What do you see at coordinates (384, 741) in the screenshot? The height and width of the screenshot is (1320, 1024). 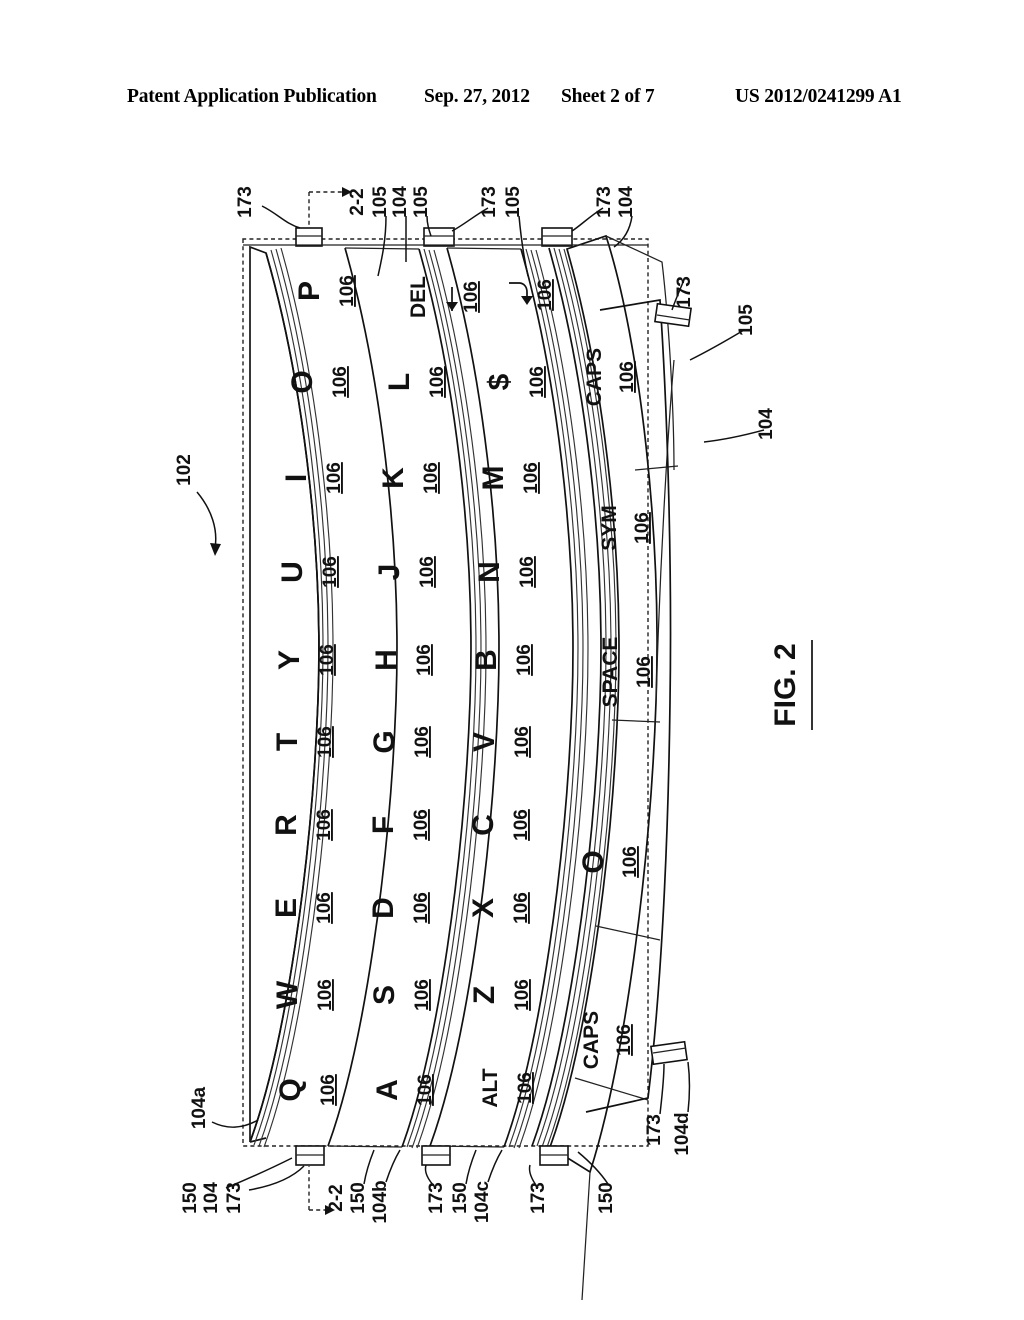 I see `keycap-label: G` at bounding box center [384, 741].